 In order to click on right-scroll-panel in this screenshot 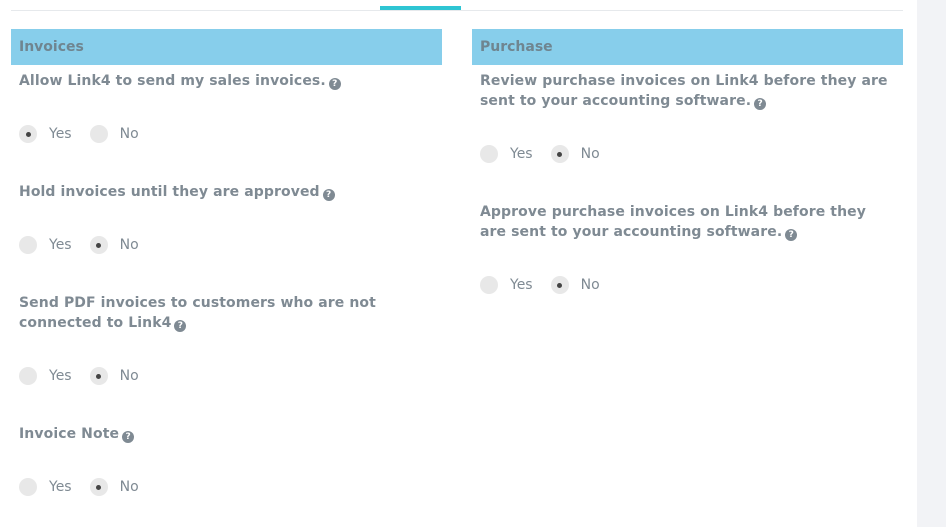, I will do `click(931, 263)`.